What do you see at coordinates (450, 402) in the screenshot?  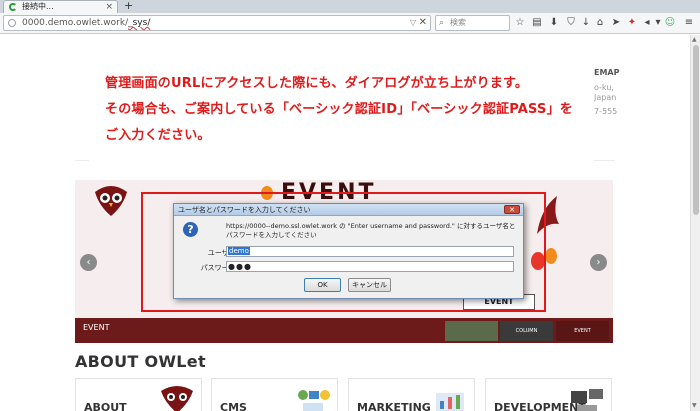 I see `marketing-illustration-icon` at bounding box center [450, 402].